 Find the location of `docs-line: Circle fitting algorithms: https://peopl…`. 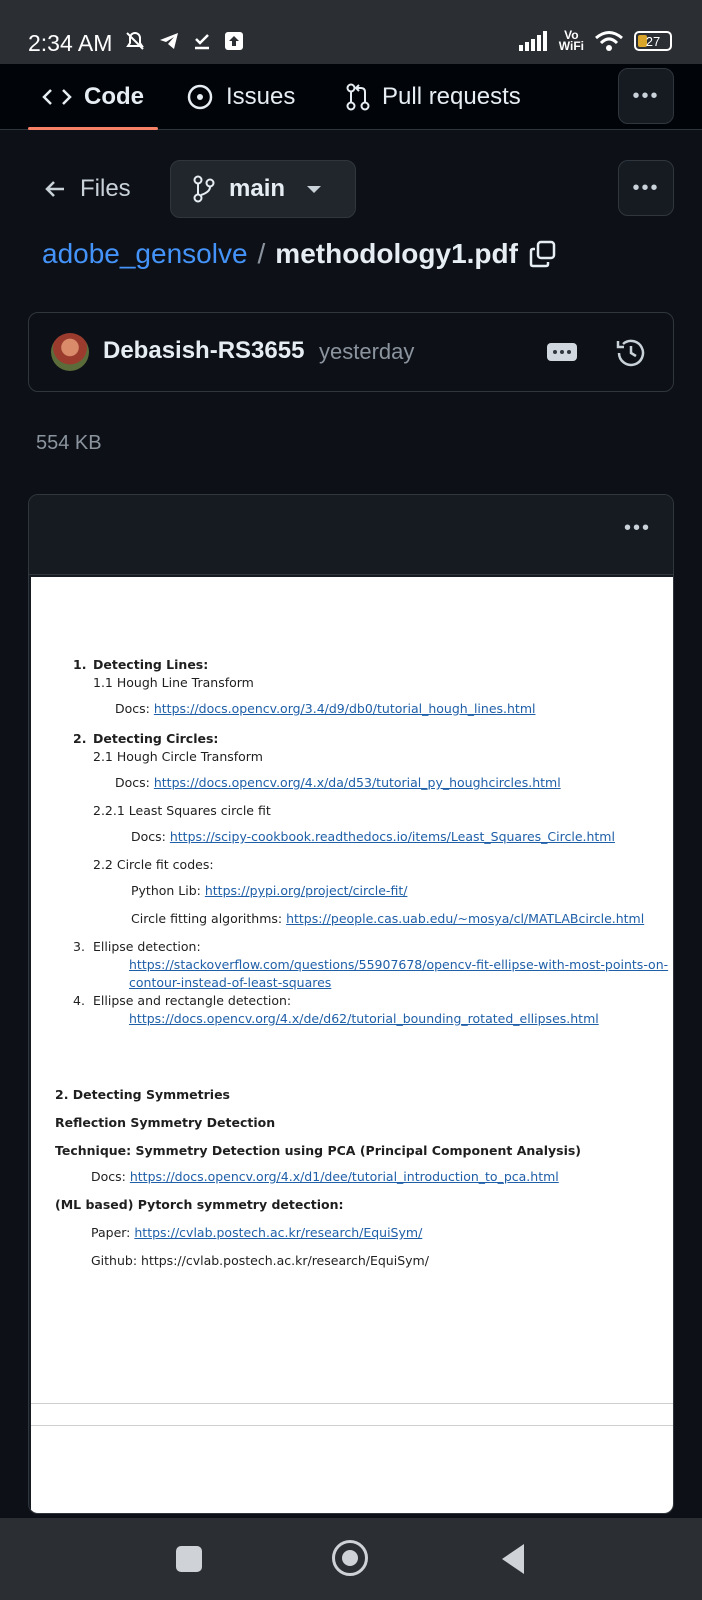

docs-line: Circle fitting algorithms: https://peopl… is located at coordinates (388, 918).